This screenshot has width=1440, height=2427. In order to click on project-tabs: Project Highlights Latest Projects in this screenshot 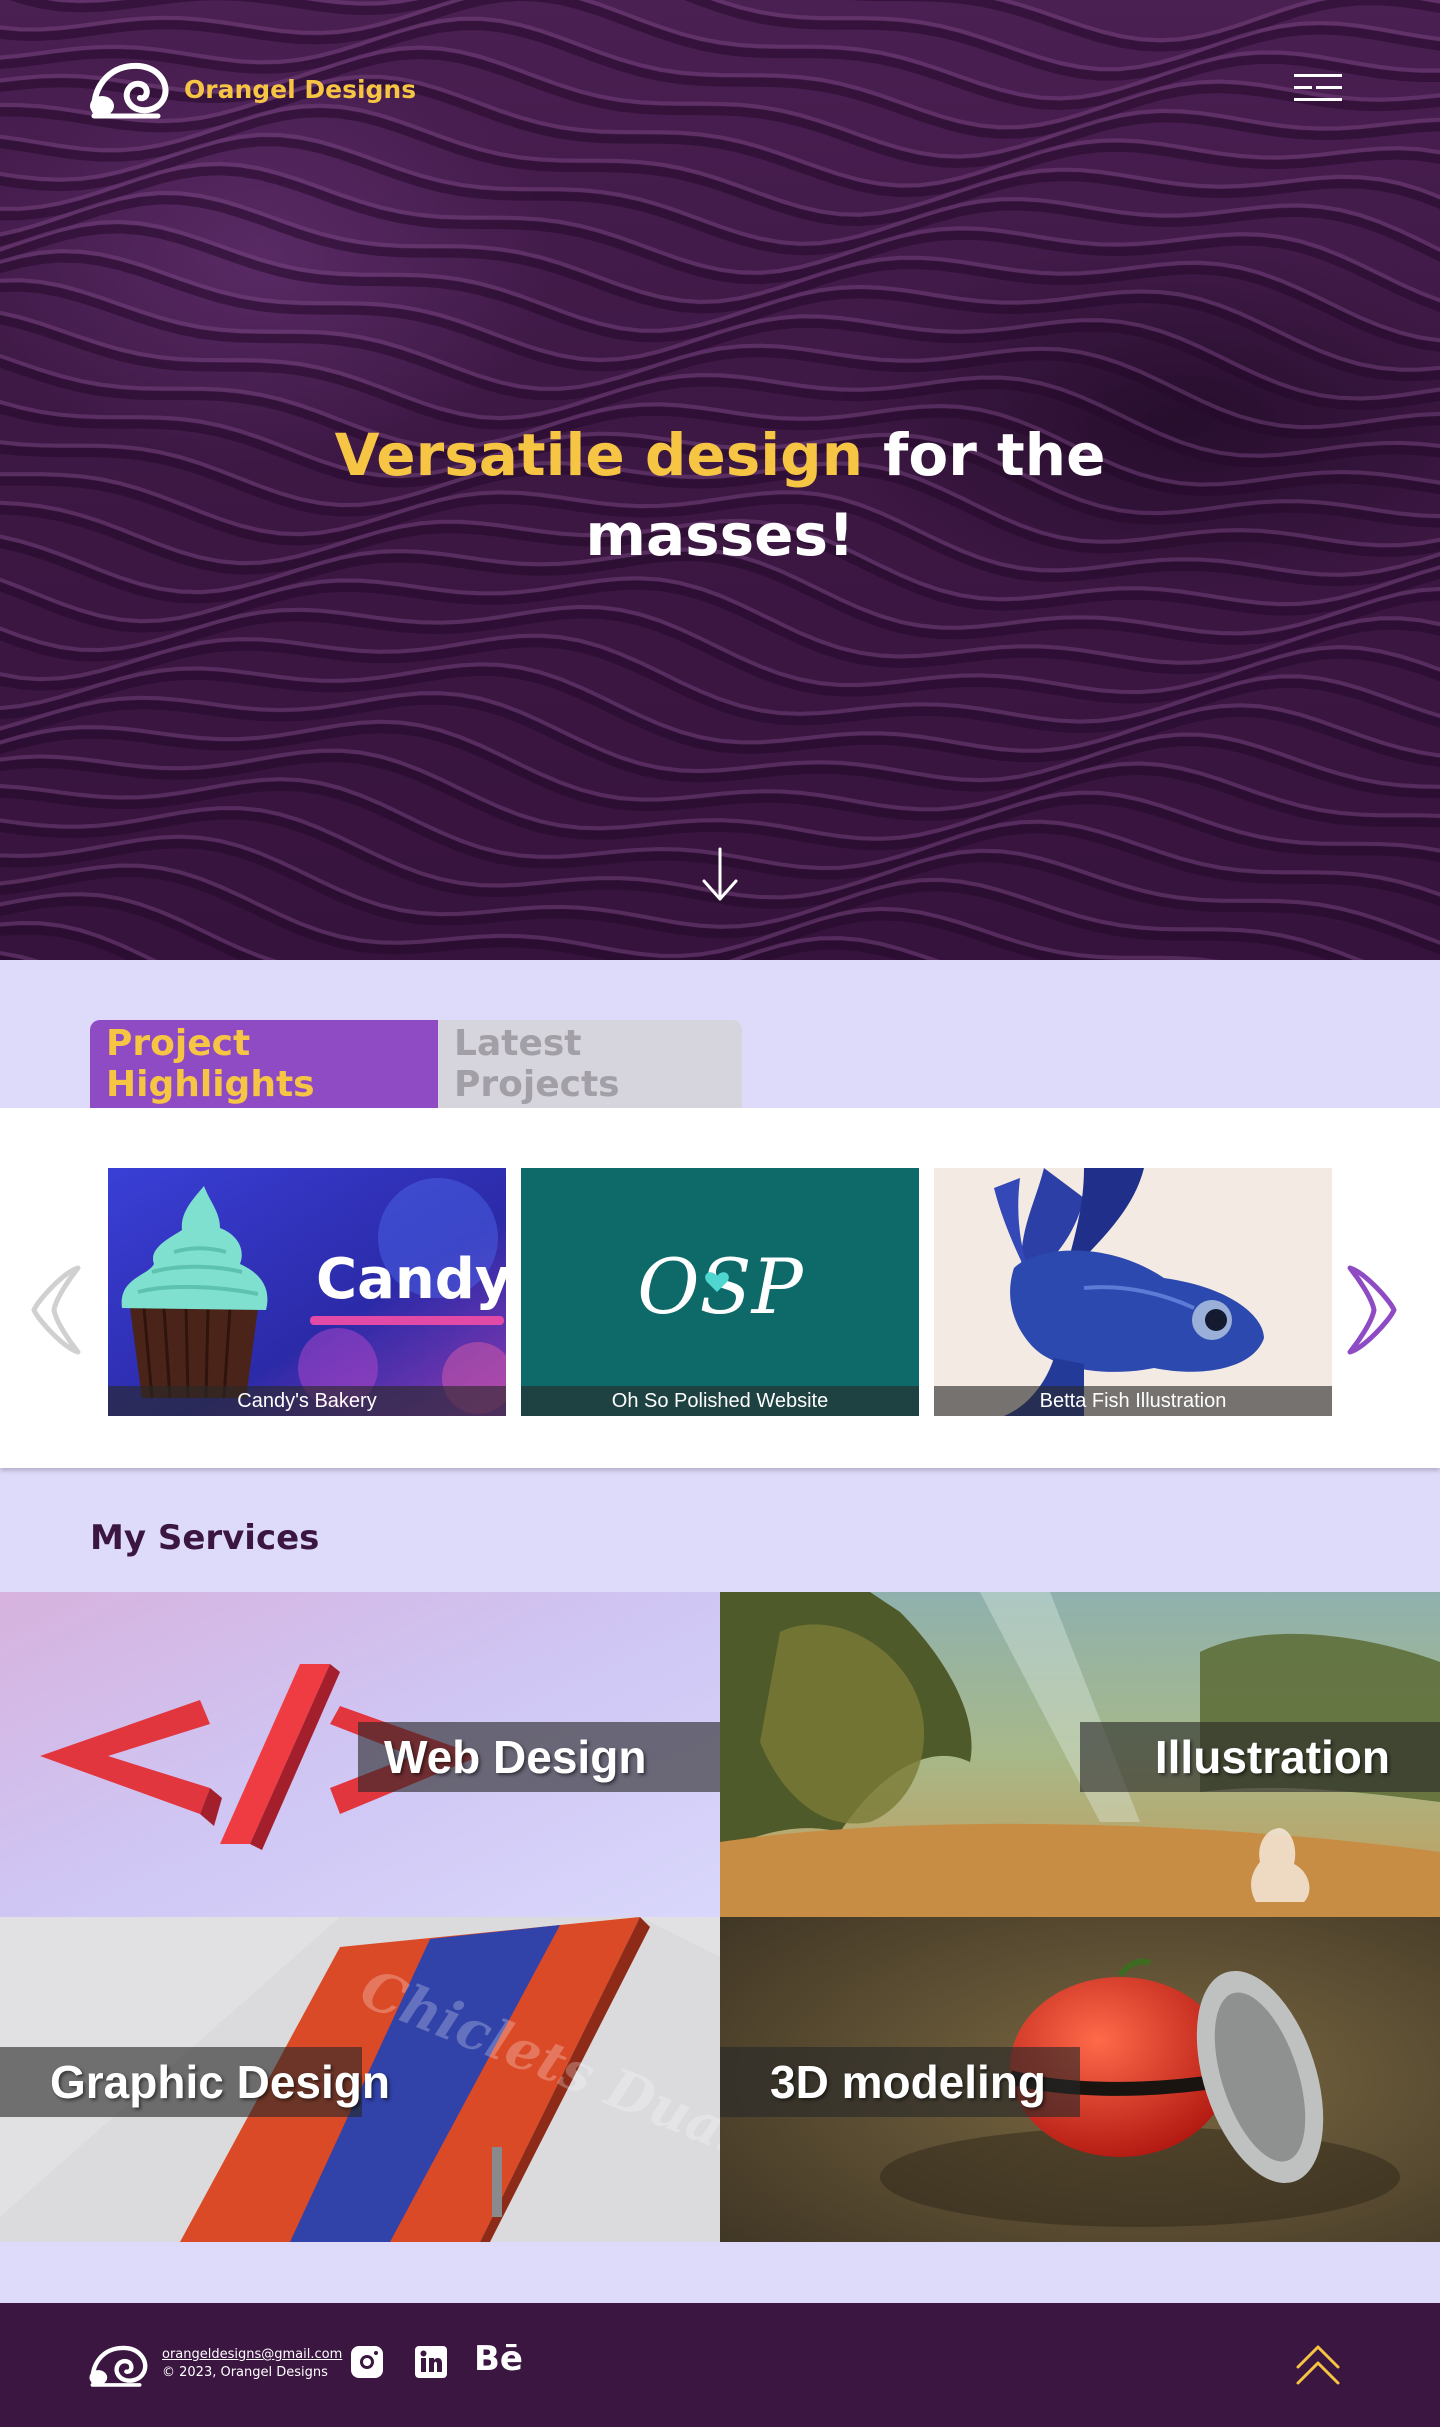, I will do `click(416, 1064)`.